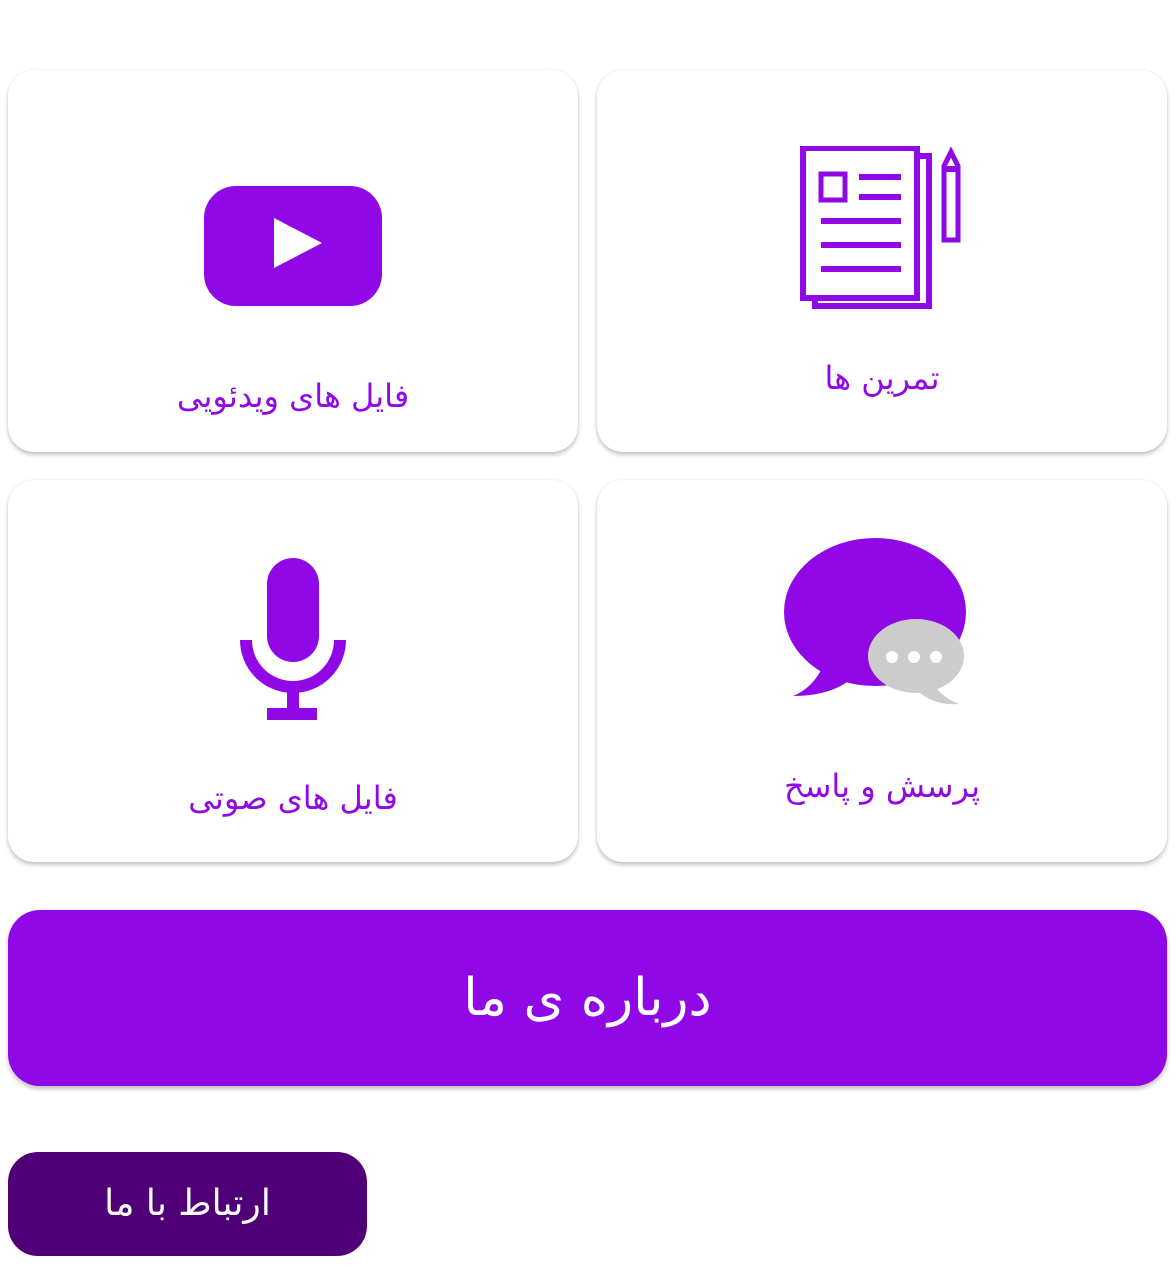  I want to click on youtube-play-icon, so click(293, 246).